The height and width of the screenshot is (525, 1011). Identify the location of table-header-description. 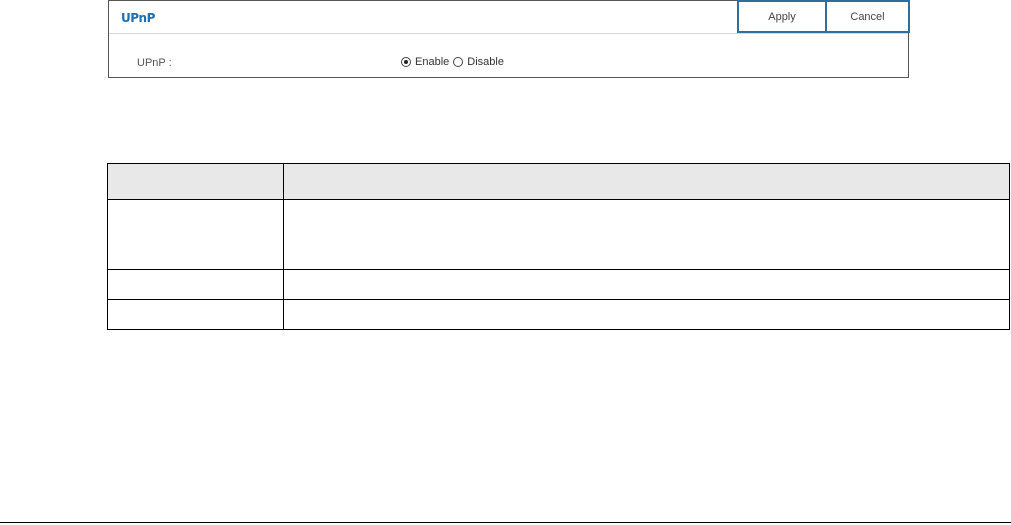
(646, 181).